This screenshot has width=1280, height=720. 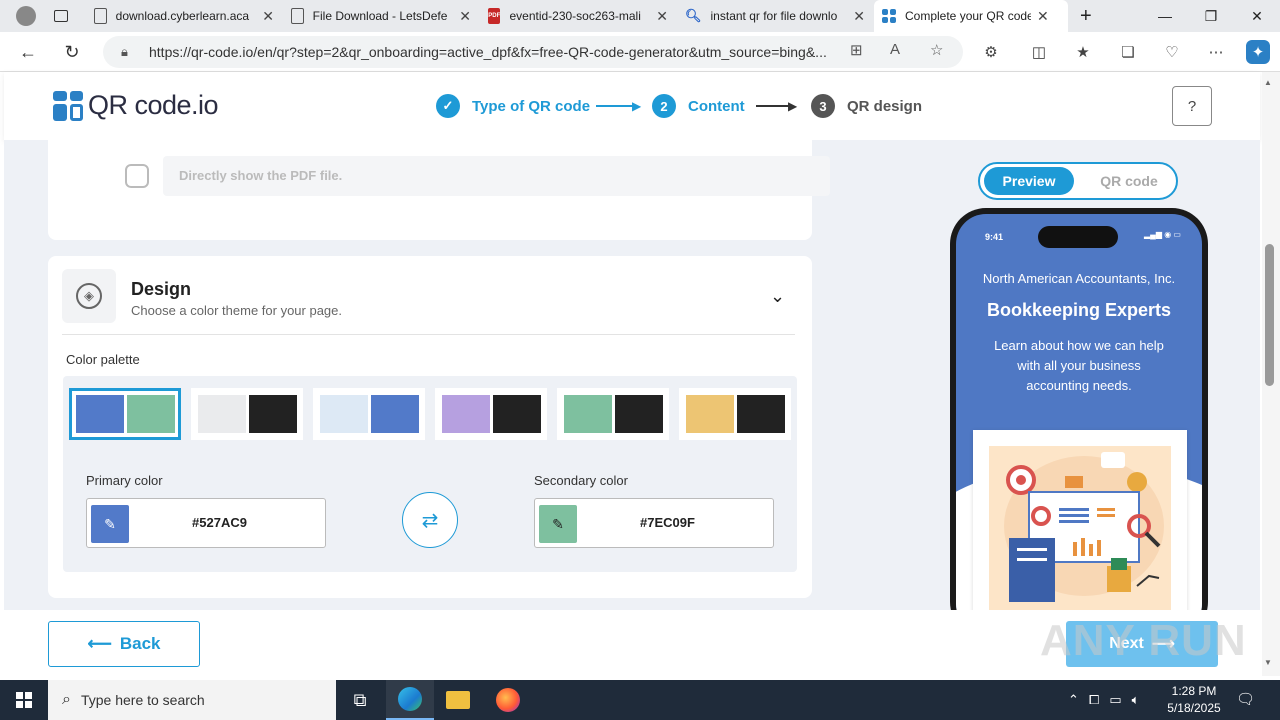 I want to click on design-title: Design, so click(x=161, y=289).